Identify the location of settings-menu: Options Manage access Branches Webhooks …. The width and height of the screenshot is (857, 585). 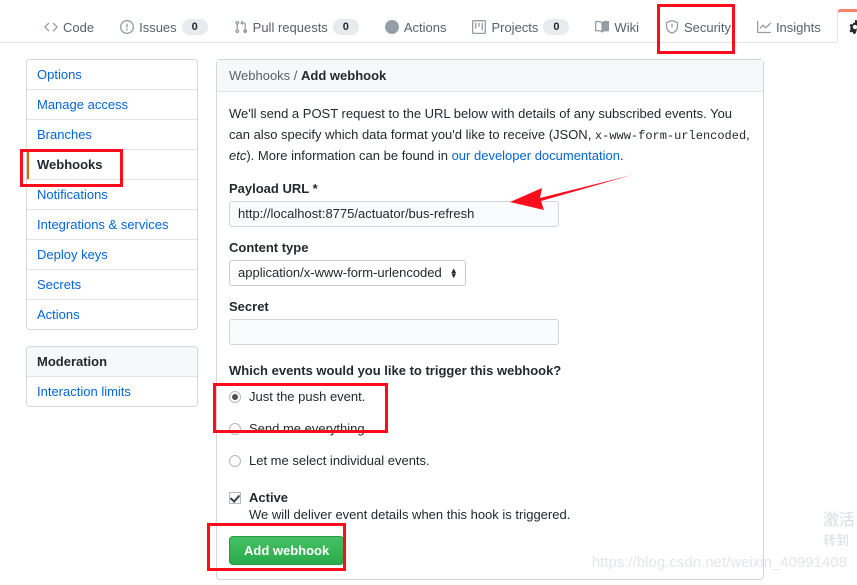
(112, 194).